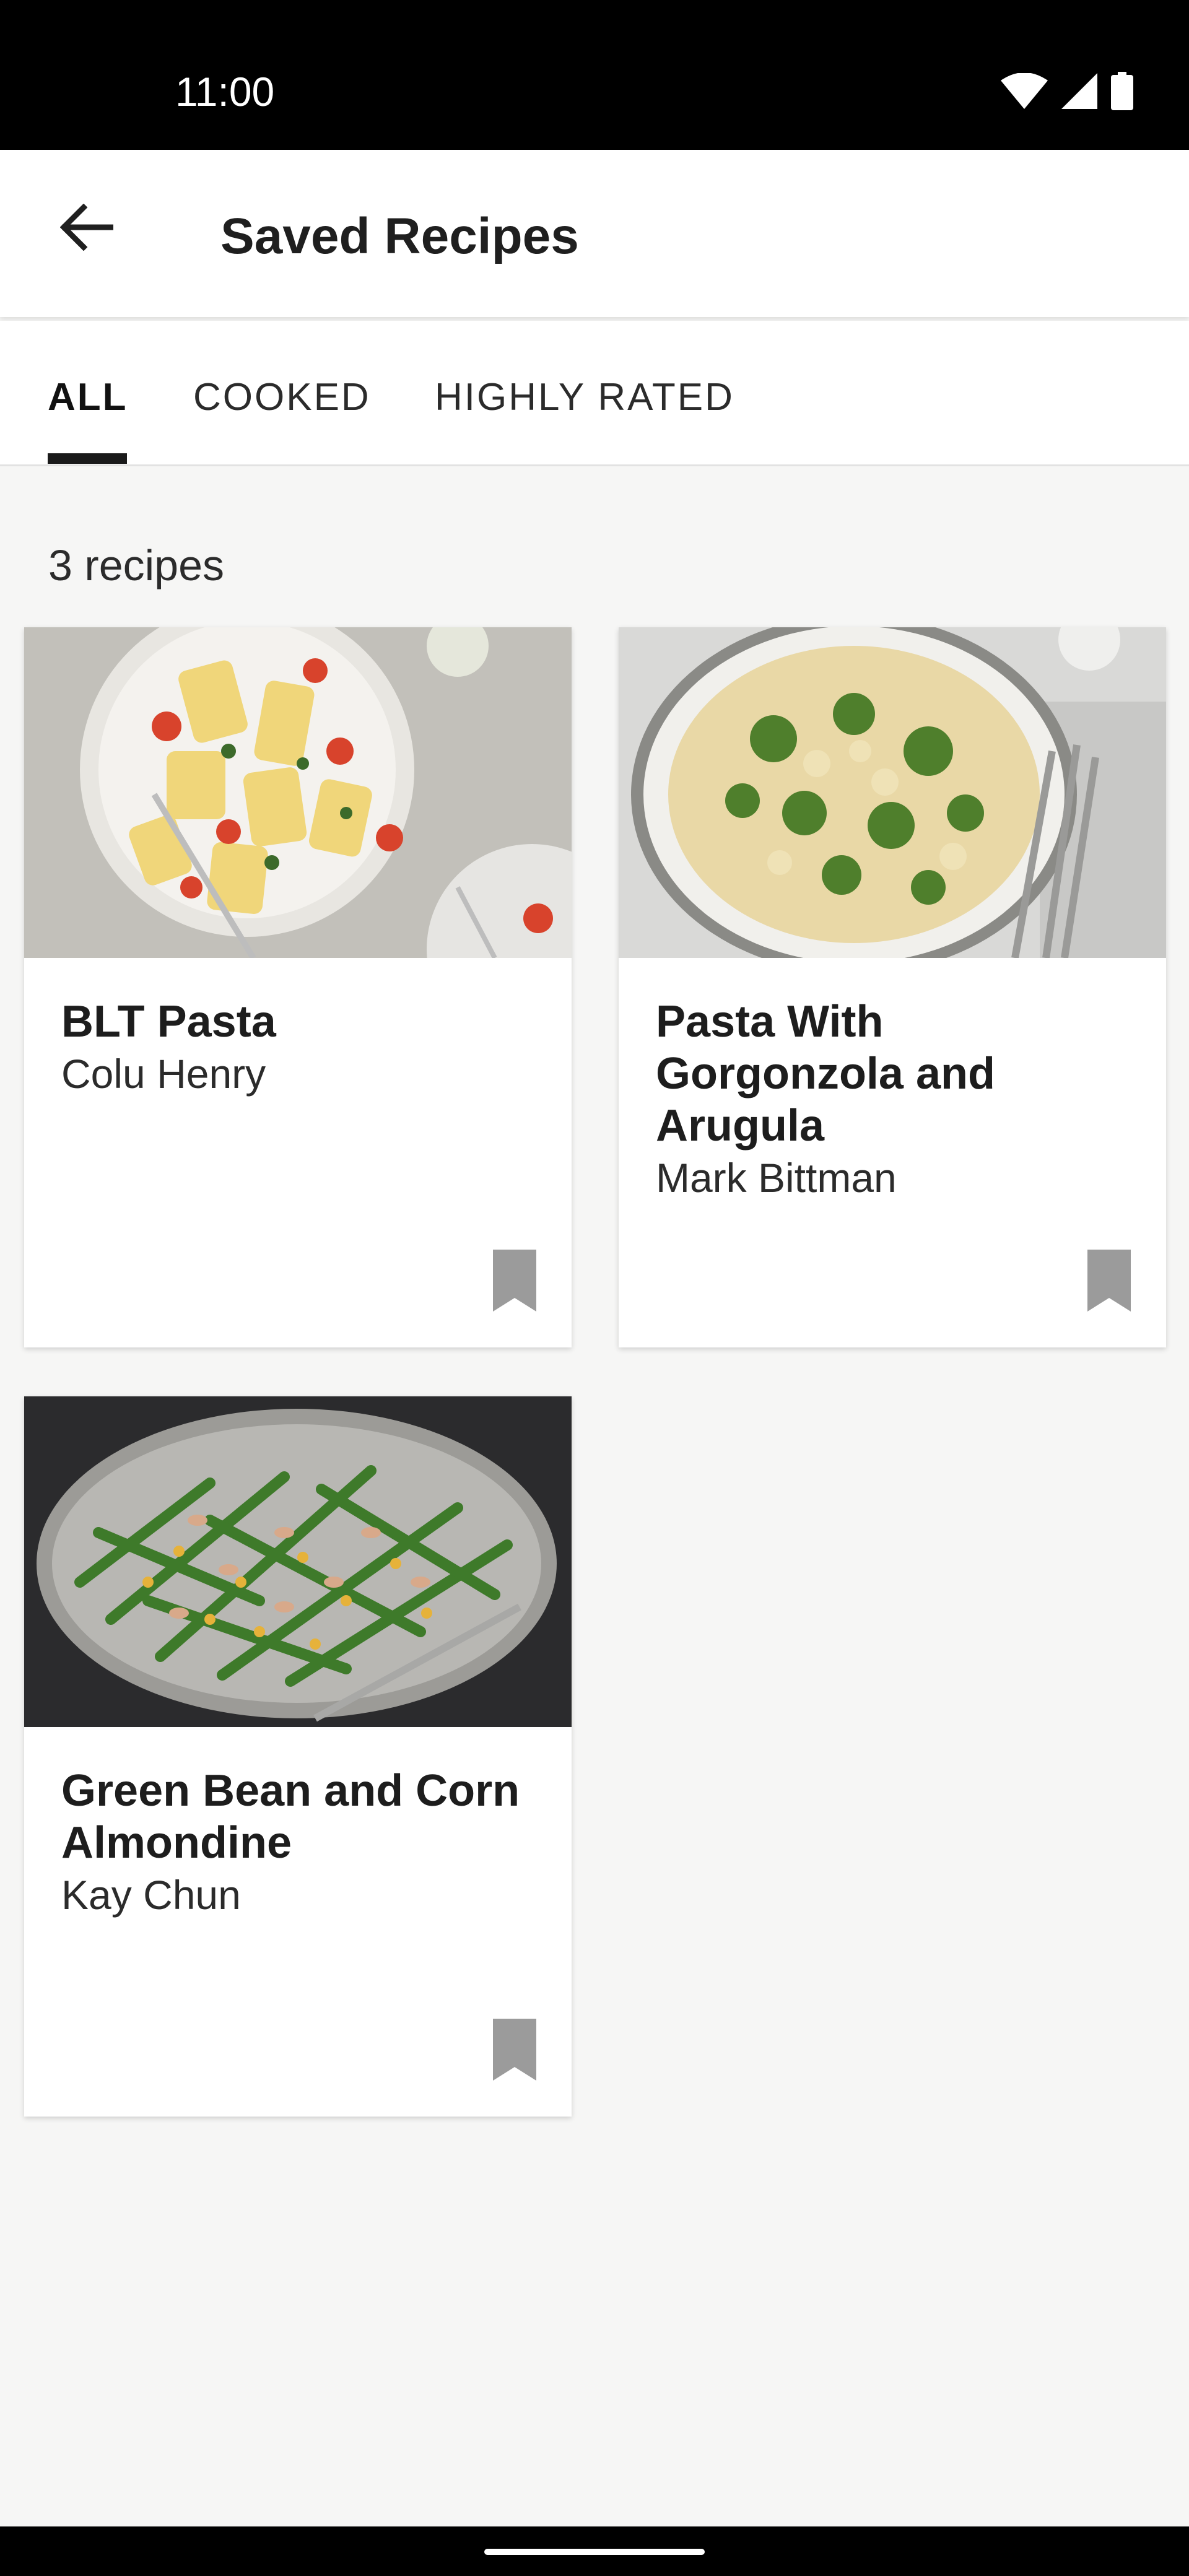  What do you see at coordinates (87, 458) in the screenshot?
I see `active-tab-indicator` at bounding box center [87, 458].